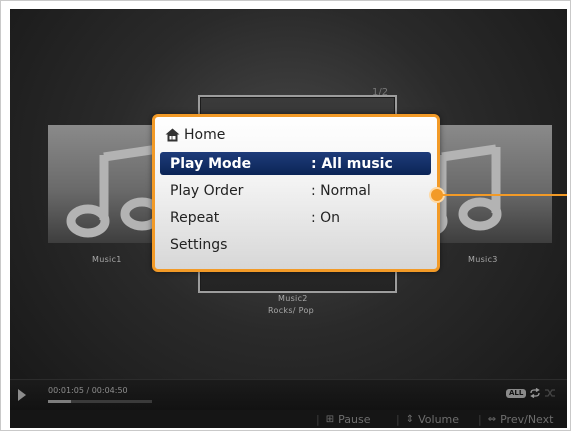 This screenshot has height=431, width=571. I want to click on menu-home-item: Home, so click(195, 135).